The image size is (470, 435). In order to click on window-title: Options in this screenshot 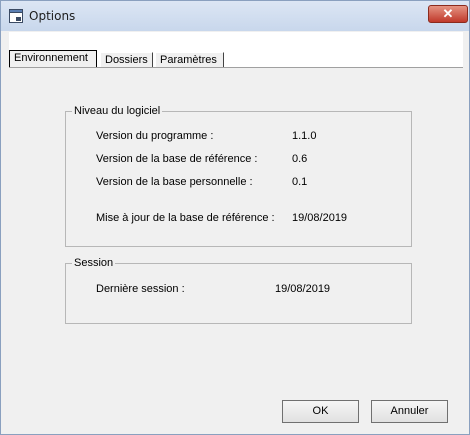, I will do `click(52, 16)`.